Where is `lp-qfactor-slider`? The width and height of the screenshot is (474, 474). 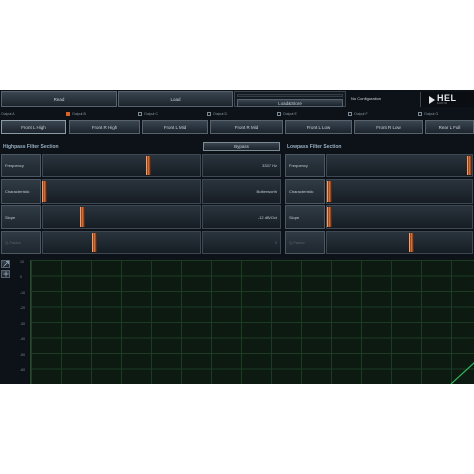
lp-qfactor-slider is located at coordinates (399, 242).